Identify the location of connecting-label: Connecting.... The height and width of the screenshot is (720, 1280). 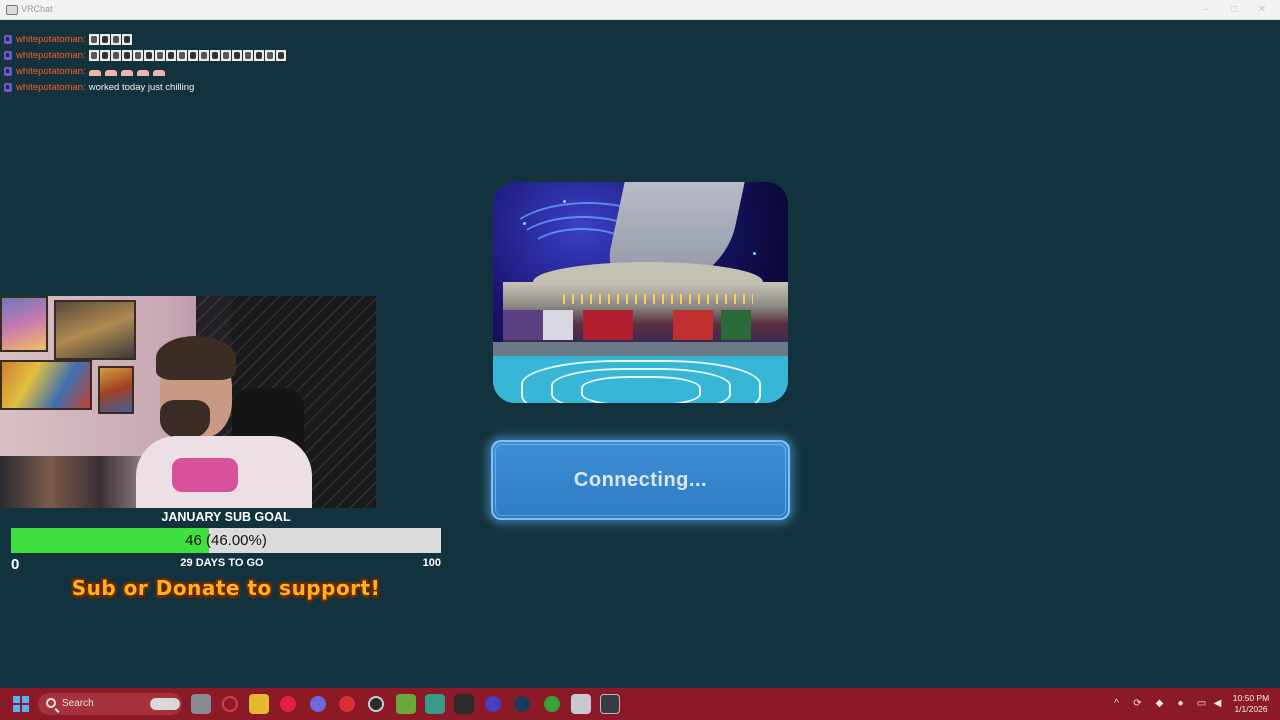
(640, 480).